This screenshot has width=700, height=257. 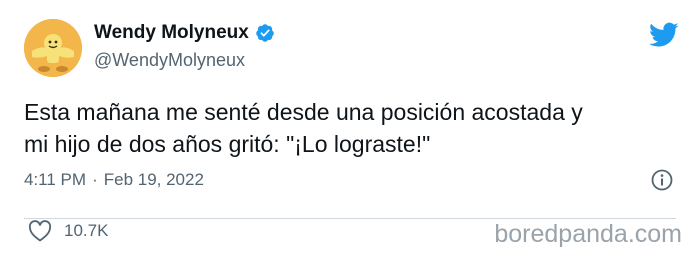 I want to click on tweet-timestamp: 4:11 PM · Feb 19, 2022, so click(x=114, y=180).